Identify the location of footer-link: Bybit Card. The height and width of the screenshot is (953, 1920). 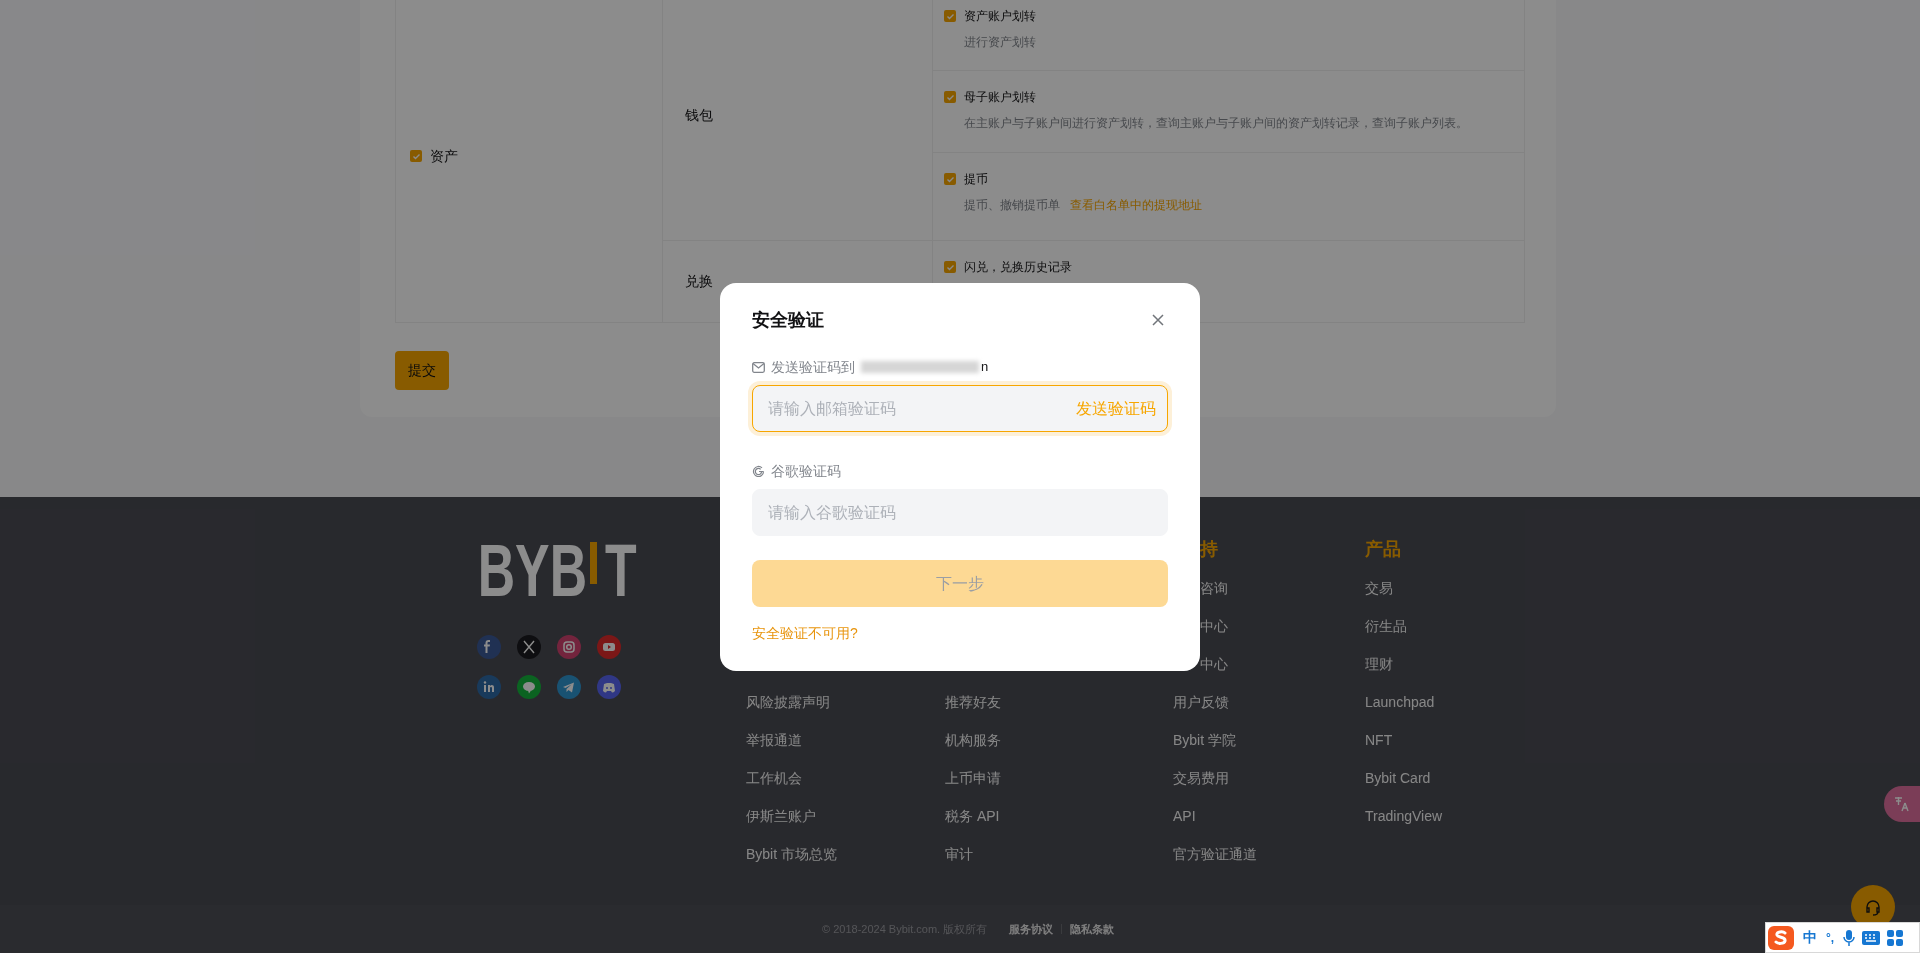
(1398, 778).